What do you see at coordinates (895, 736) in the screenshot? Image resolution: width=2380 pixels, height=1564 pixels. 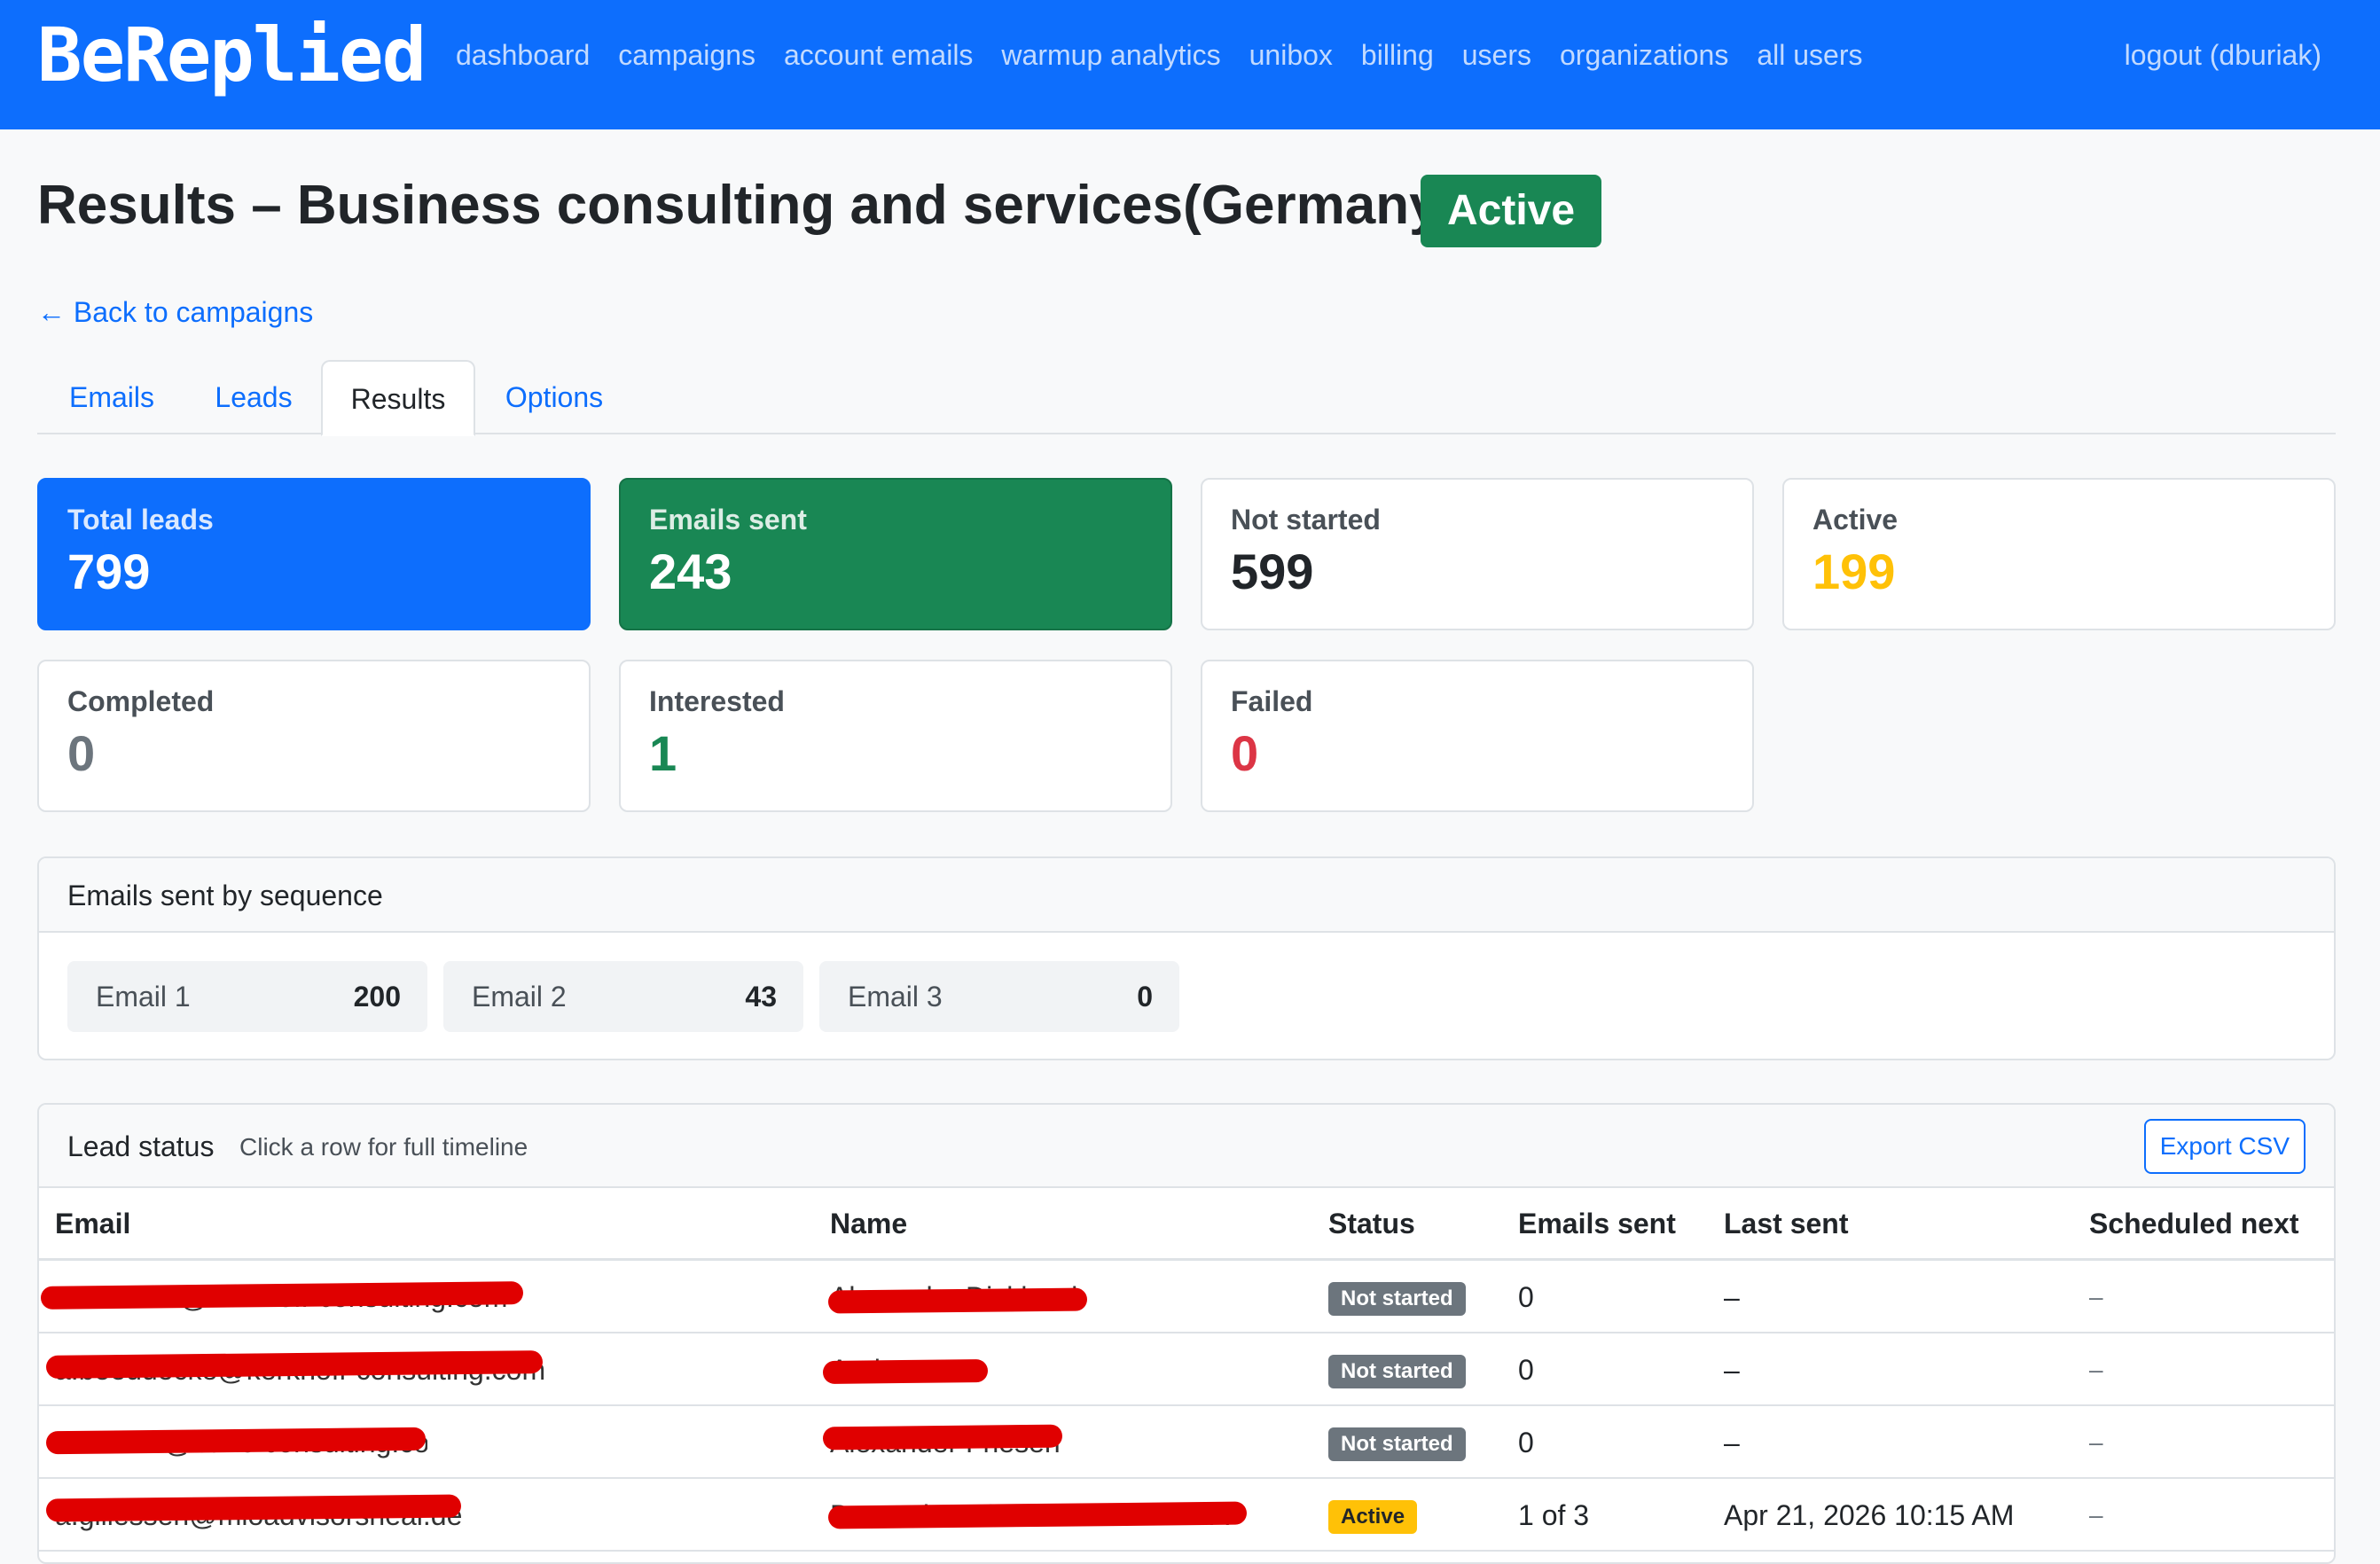 I see `stat-card-interested: Interested 1` at bounding box center [895, 736].